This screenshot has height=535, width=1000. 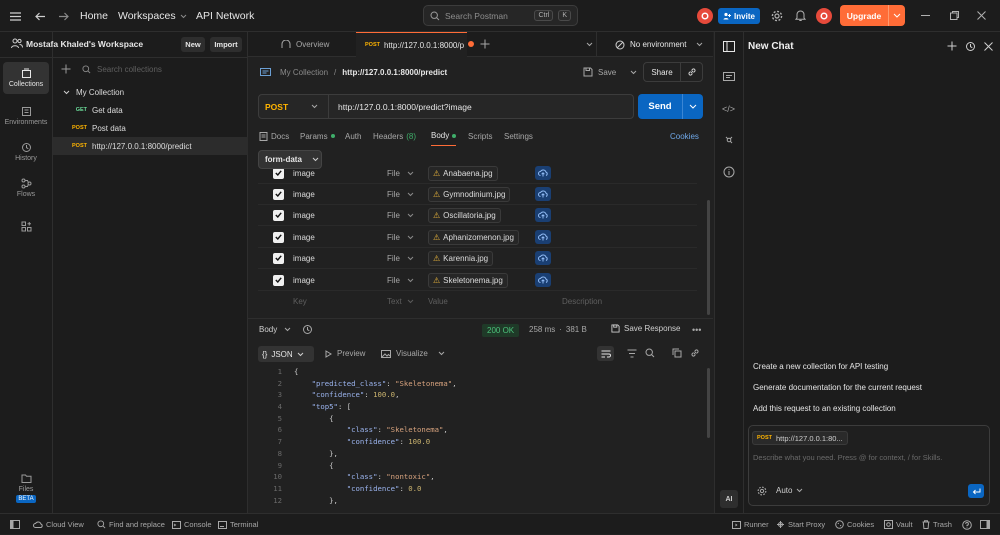 What do you see at coordinates (15, 16) in the screenshot?
I see `menu-icon` at bounding box center [15, 16].